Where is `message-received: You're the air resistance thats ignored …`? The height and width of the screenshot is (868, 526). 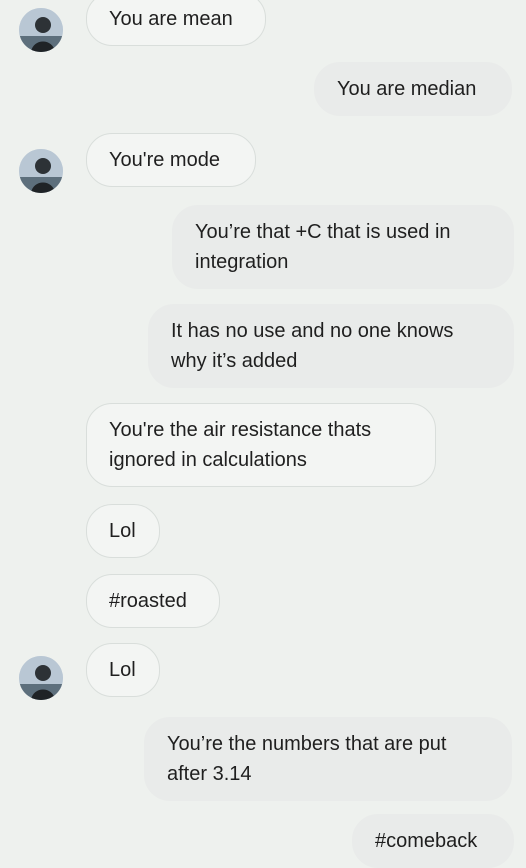 message-received: You're the air resistance thats ignored … is located at coordinates (261, 445).